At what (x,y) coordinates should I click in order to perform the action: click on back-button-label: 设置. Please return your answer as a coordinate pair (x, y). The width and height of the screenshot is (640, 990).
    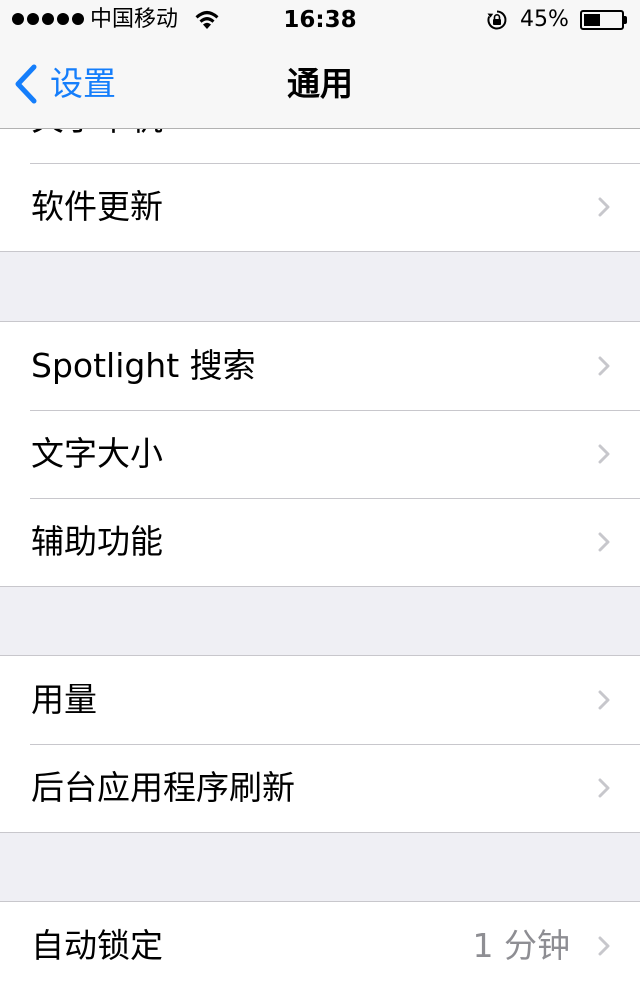
    Looking at the image, I should click on (83, 83).